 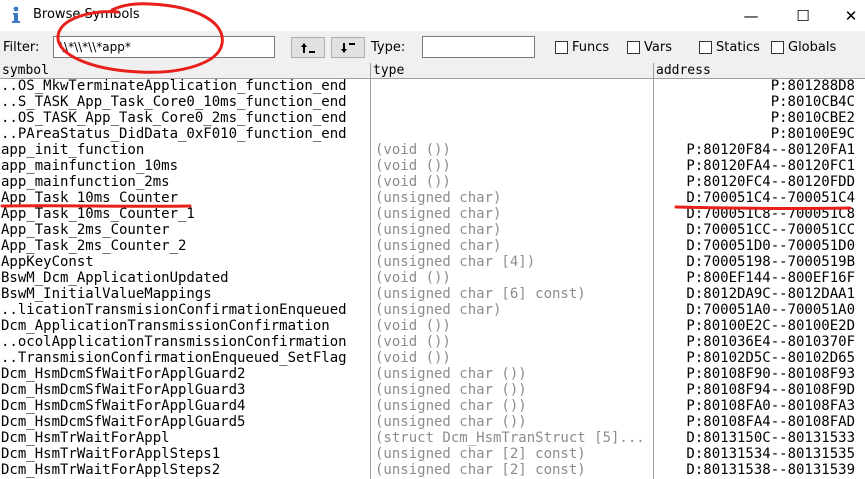 What do you see at coordinates (770, 182) in the screenshot?
I see `address-cell: P:80120FC4--80120FDD` at bounding box center [770, 182].